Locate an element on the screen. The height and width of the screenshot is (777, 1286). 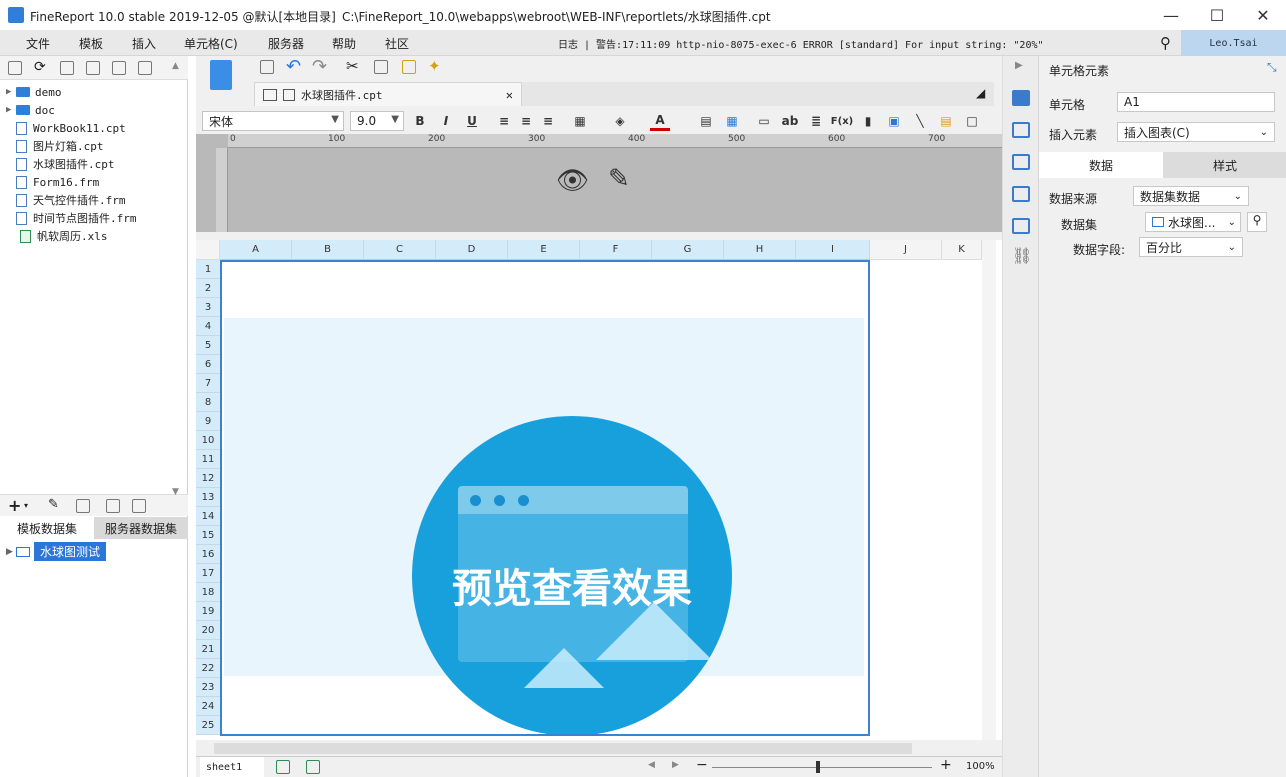
chart-icon: ▮ is located at coordinates (868, 121).